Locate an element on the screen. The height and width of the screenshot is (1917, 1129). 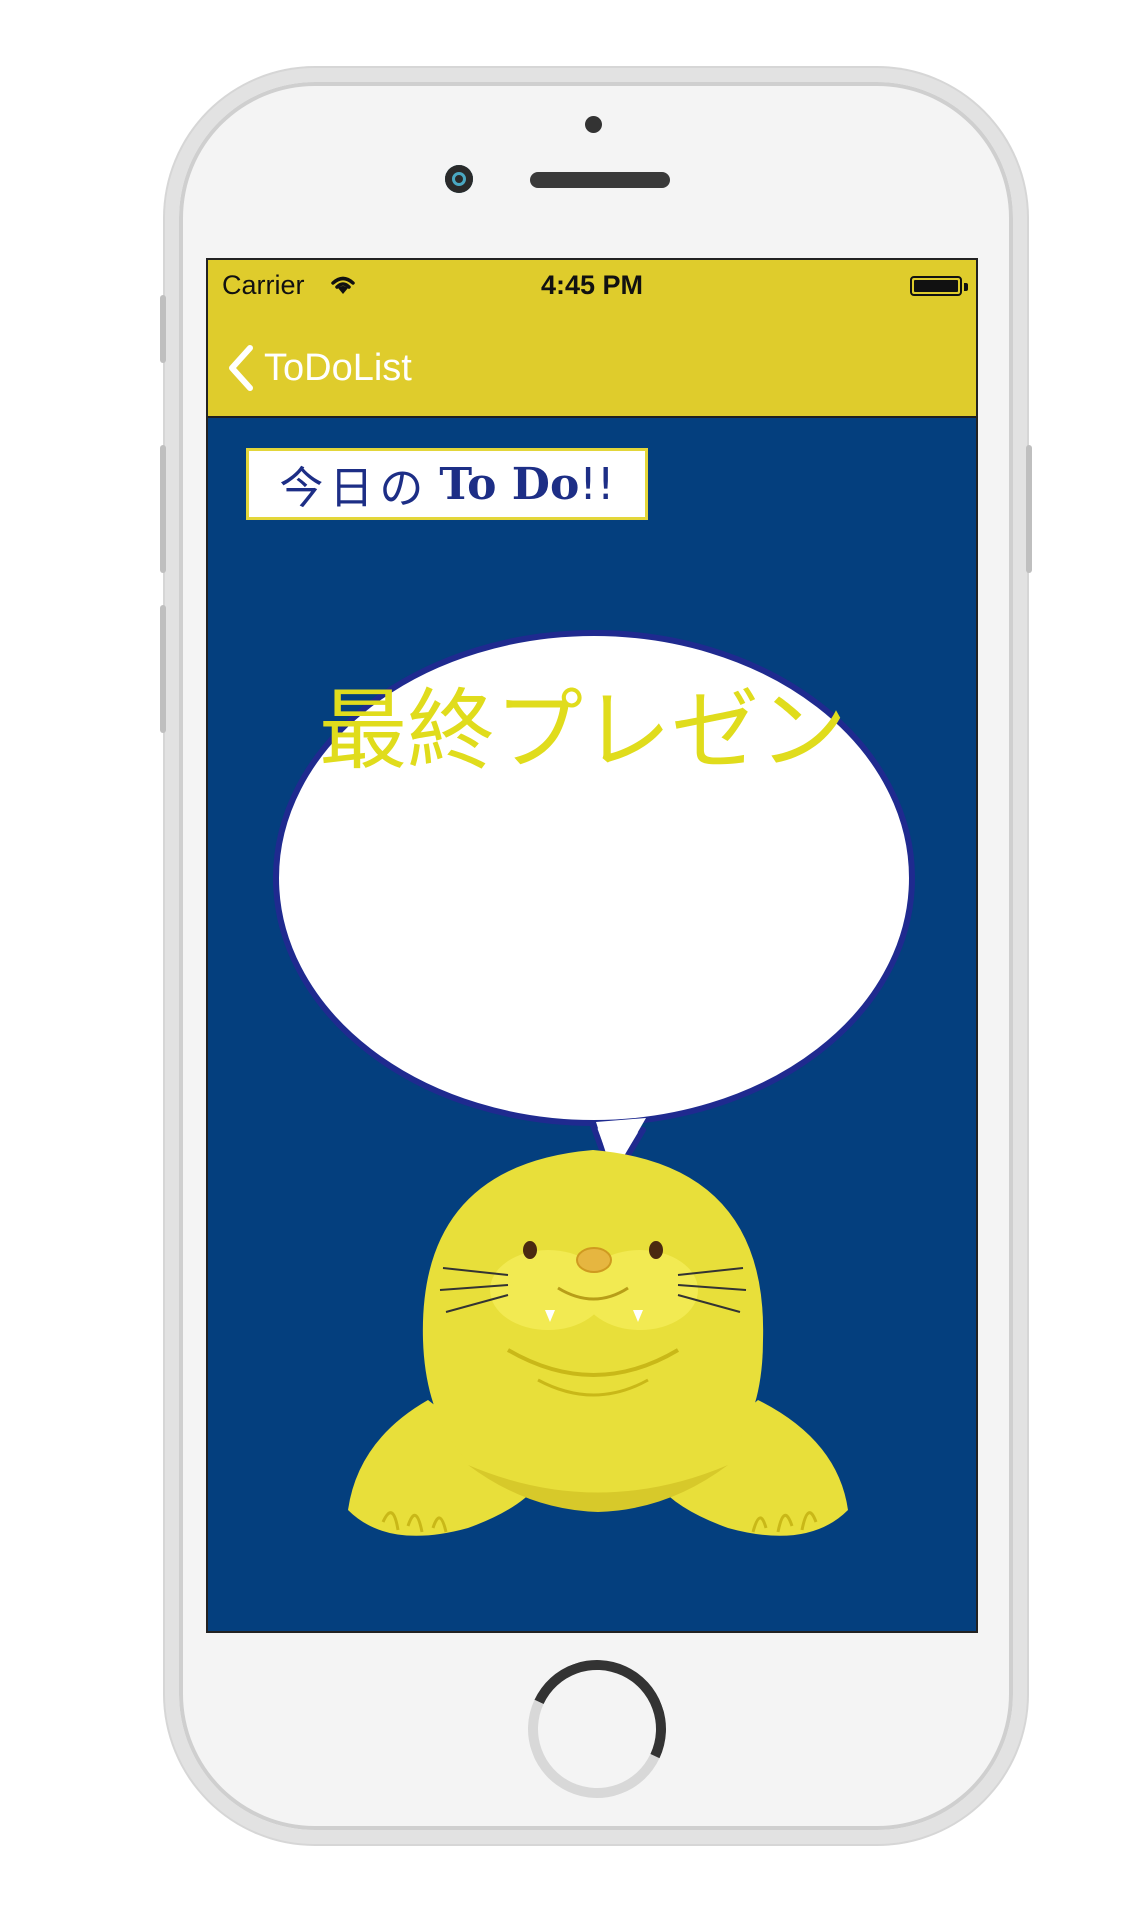
volume-down-button is located at coordinates (163, 669).